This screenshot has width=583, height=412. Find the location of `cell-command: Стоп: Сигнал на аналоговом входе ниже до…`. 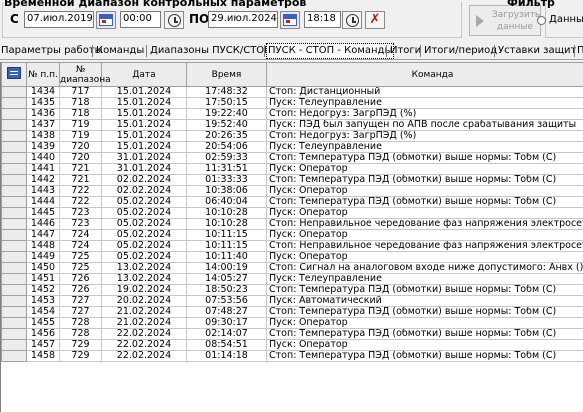

cell-command: Стоп: Сигнал на аналоговом входе ниже до… is located at coordinates (424, 268).